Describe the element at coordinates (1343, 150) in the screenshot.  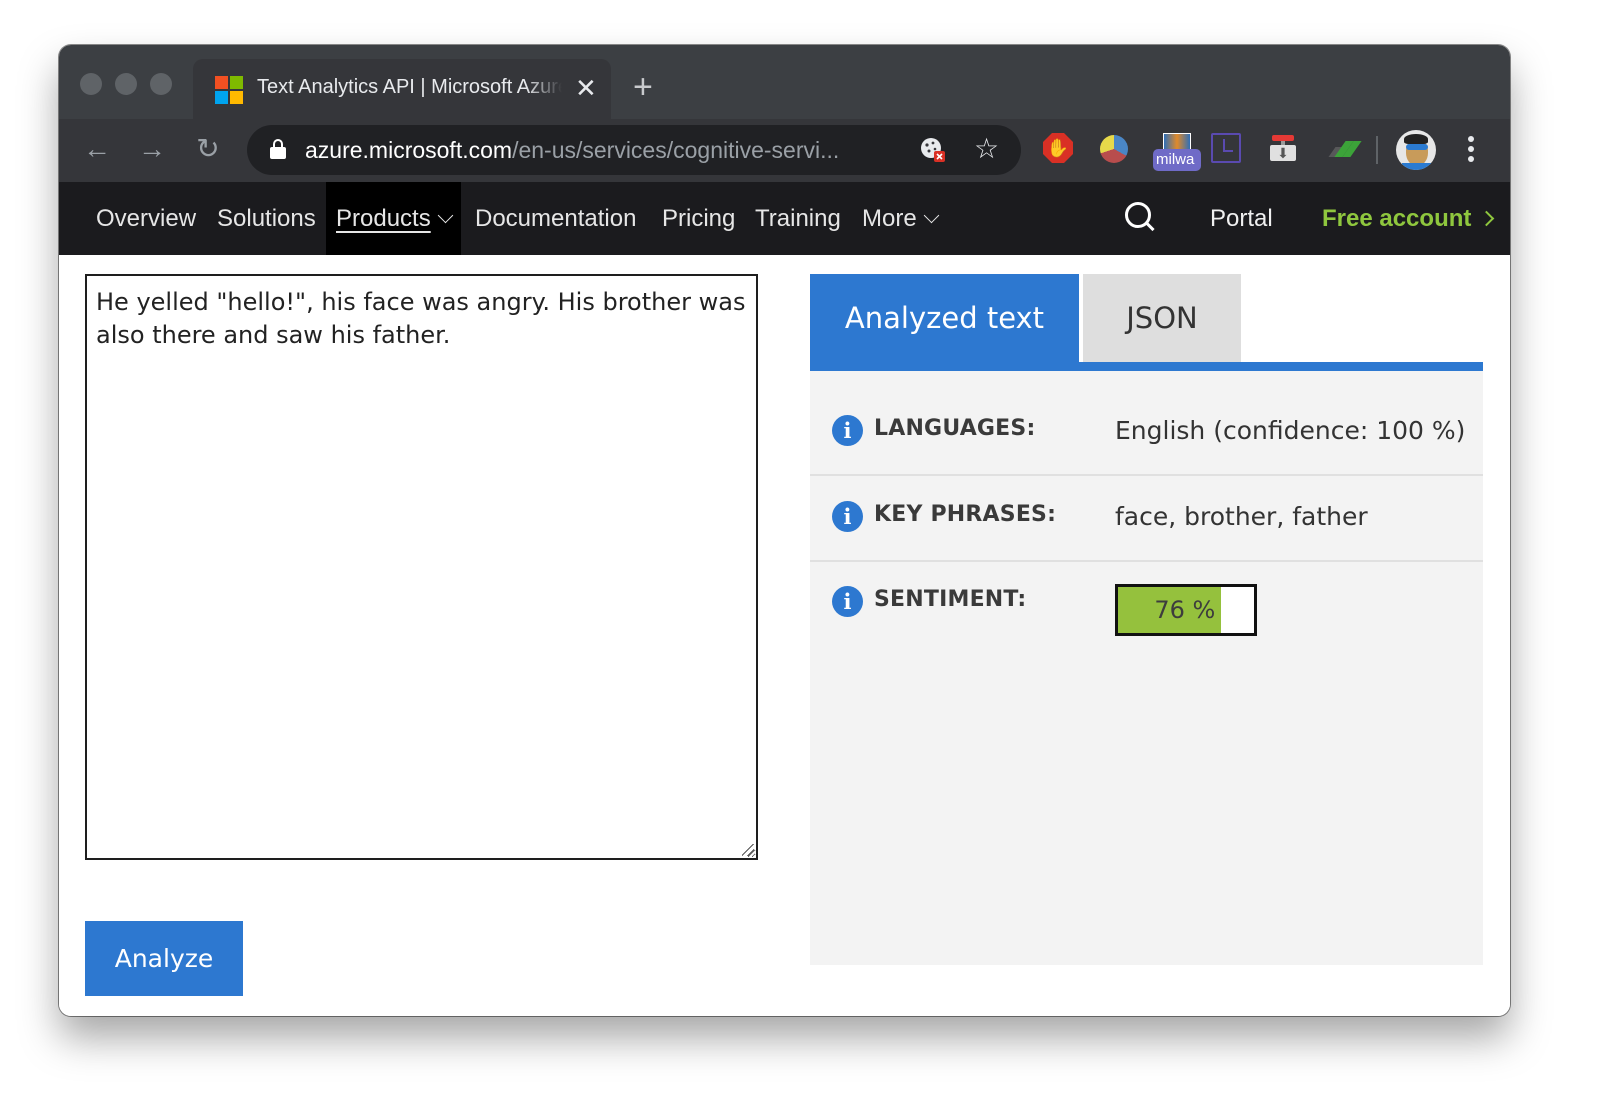
I see `green-extension-icon` at that location.